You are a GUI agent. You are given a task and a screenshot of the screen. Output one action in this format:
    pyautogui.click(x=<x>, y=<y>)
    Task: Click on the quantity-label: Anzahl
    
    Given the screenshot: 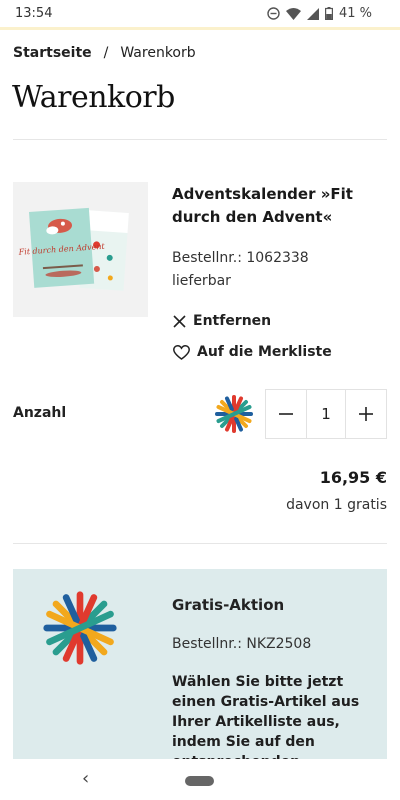 What is the action you would take?
    pyautogui.click(x=40, y=413)
    